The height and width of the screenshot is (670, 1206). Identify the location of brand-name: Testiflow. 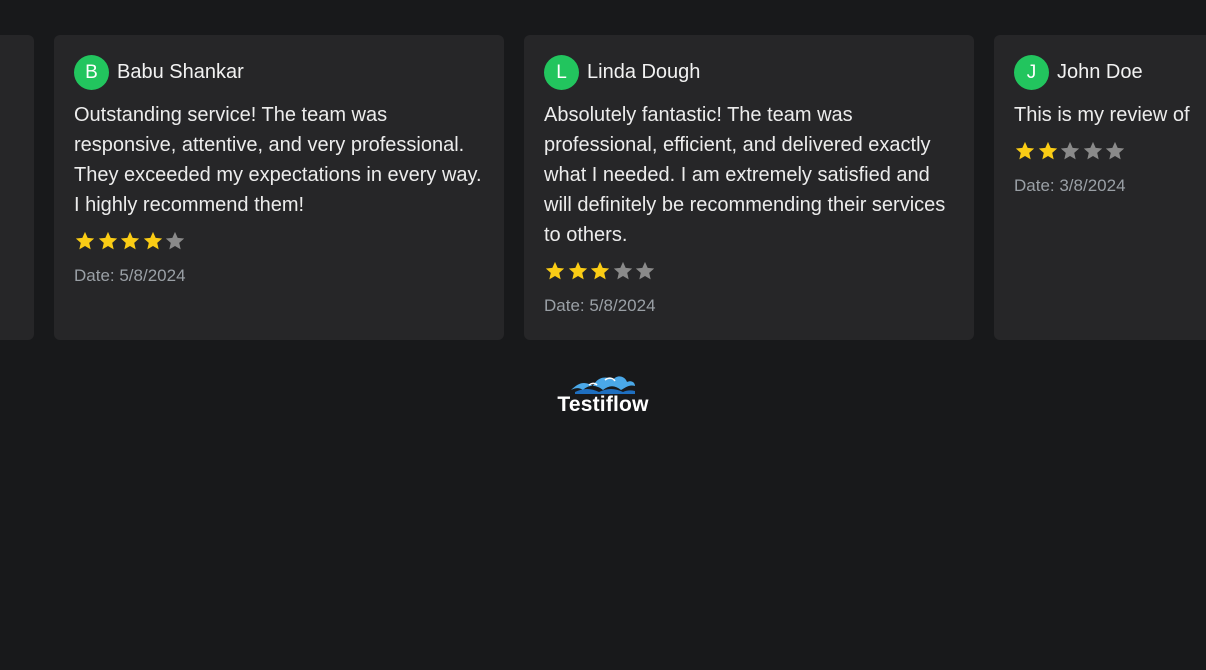
(603, 404).